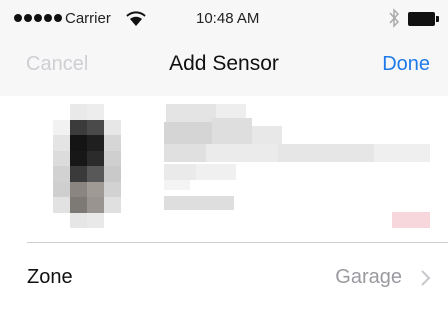 This screenshot has height=311, width=448. What do you see at coordinates (406, 64) in the screenshot?
I see `done-button: Done` at bounding box center [406, 64].